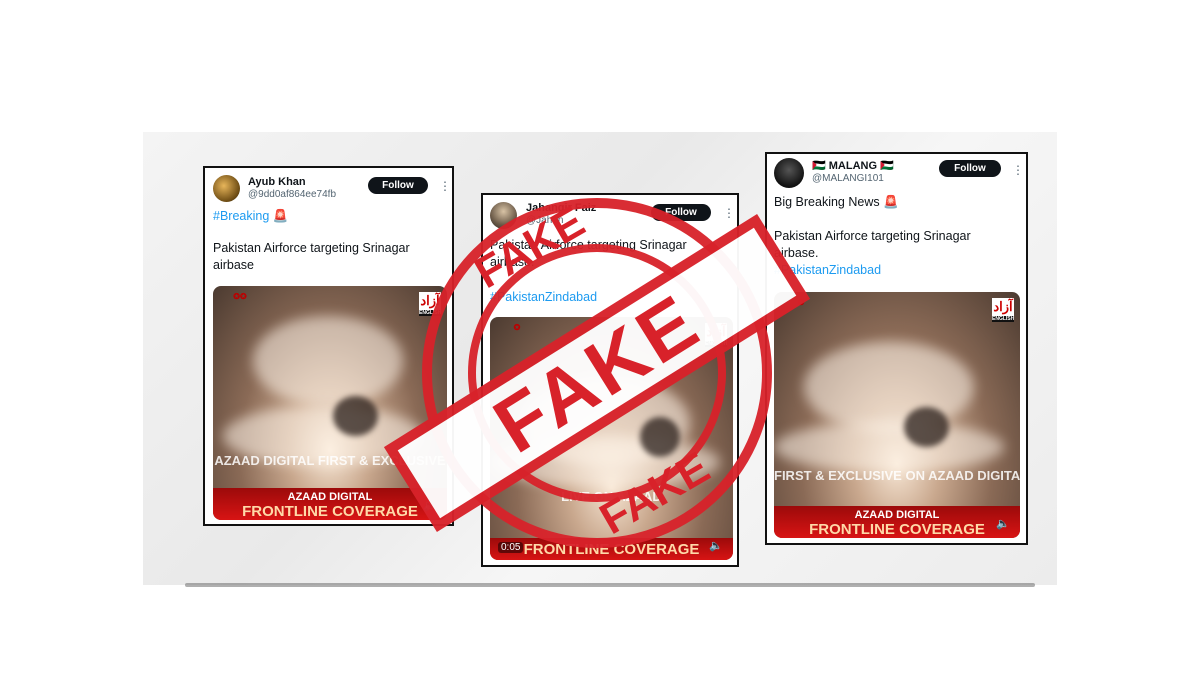 This screenshot has height=675, width=1200. What do you see at coordinates (511, 547) in the screenshot?
I see `video-timestamp: 0:05` at bounding box center [511, 547].